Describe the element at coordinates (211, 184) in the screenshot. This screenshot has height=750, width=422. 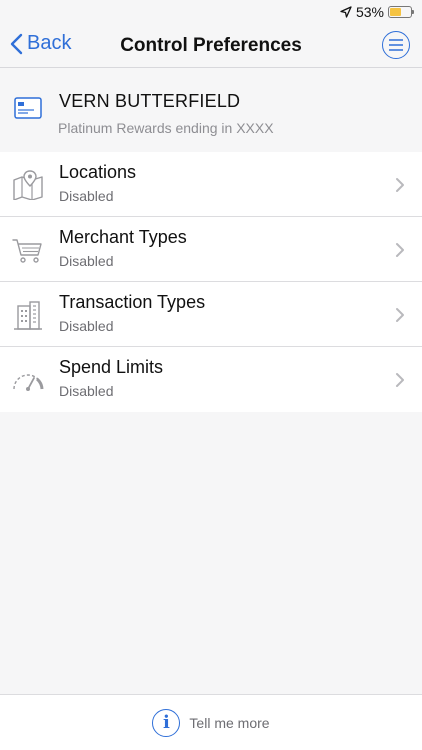
I see `list-item-locations: Locations Disabled` at that location.